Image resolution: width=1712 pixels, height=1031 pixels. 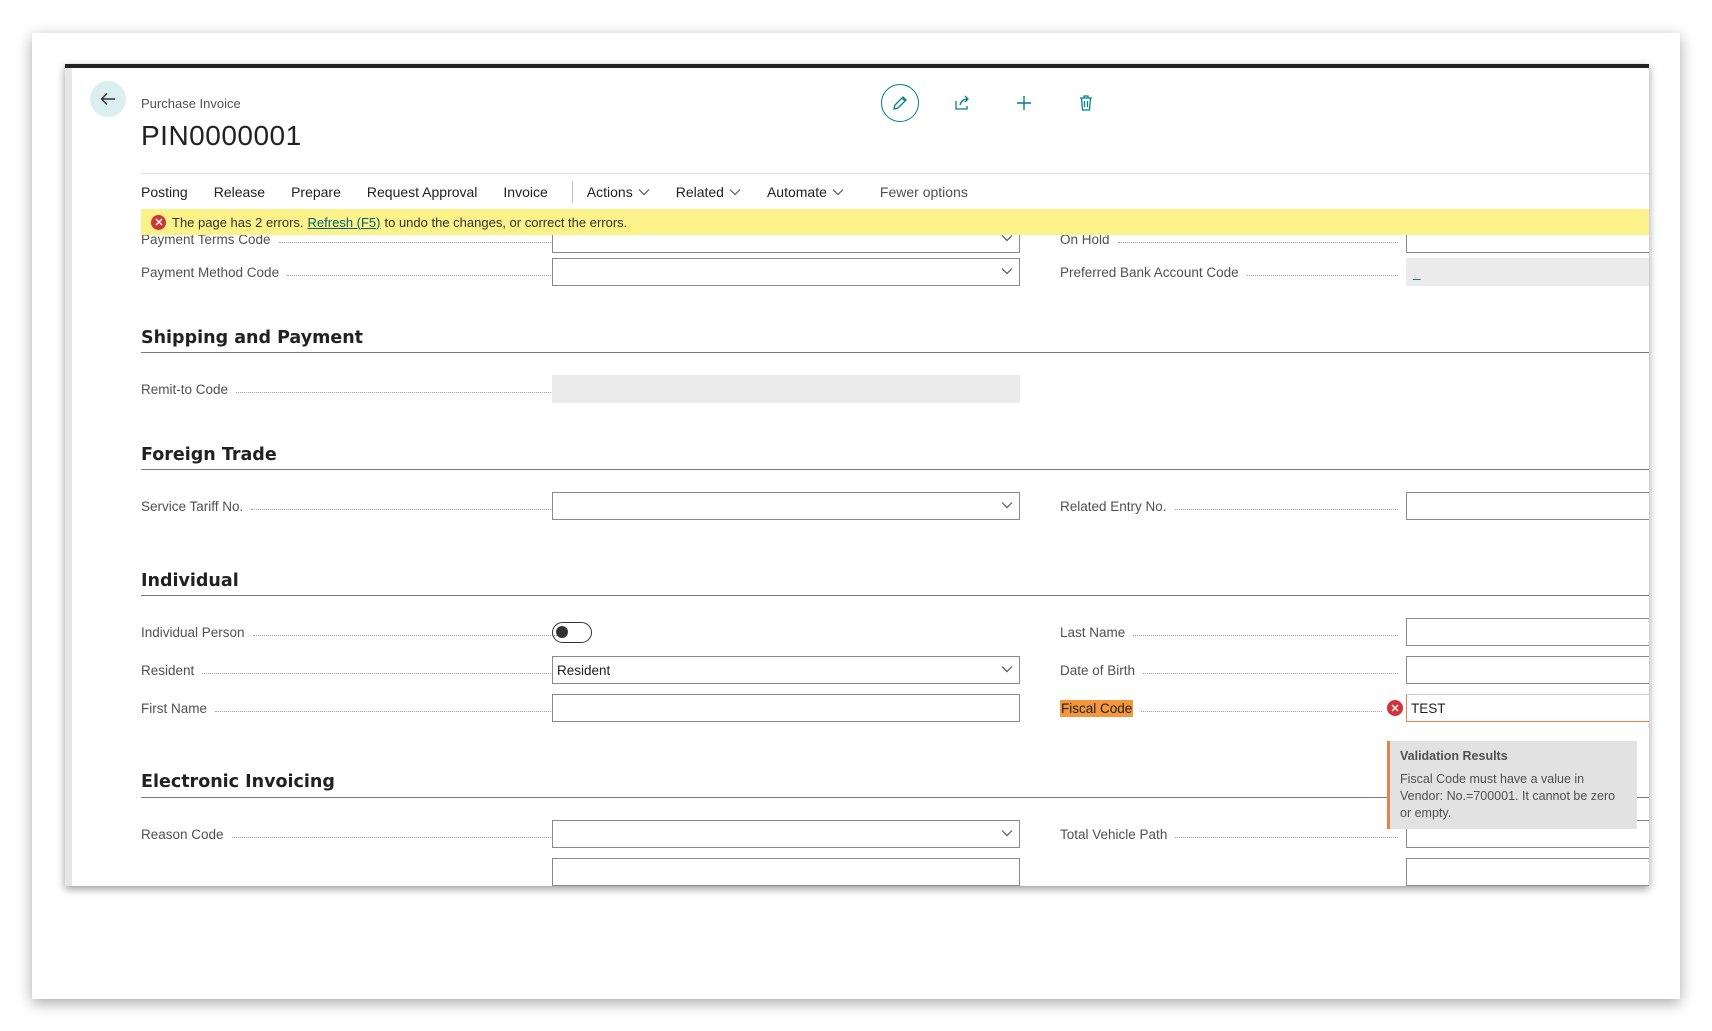 I want to click on share-icon, so click(x=962, y=102).